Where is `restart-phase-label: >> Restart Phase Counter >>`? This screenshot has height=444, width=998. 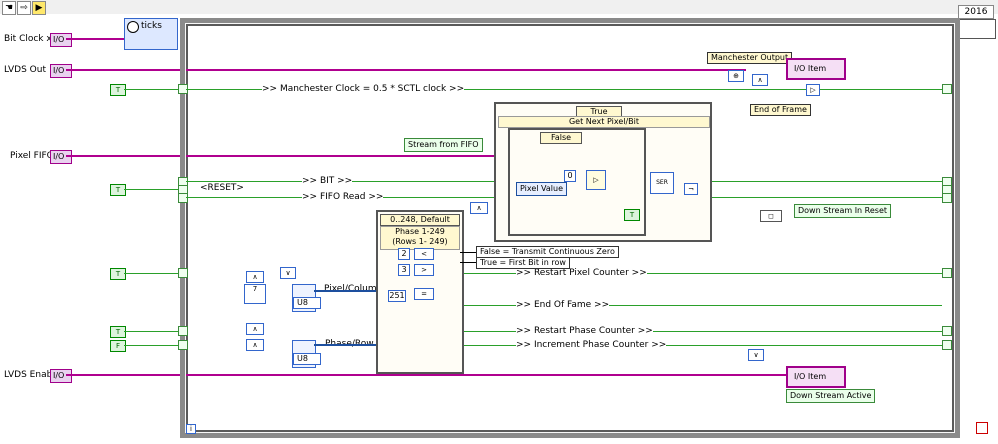 restart-phase-label: >> Restart Phase Counter >> is located at coordinates (584, 331).